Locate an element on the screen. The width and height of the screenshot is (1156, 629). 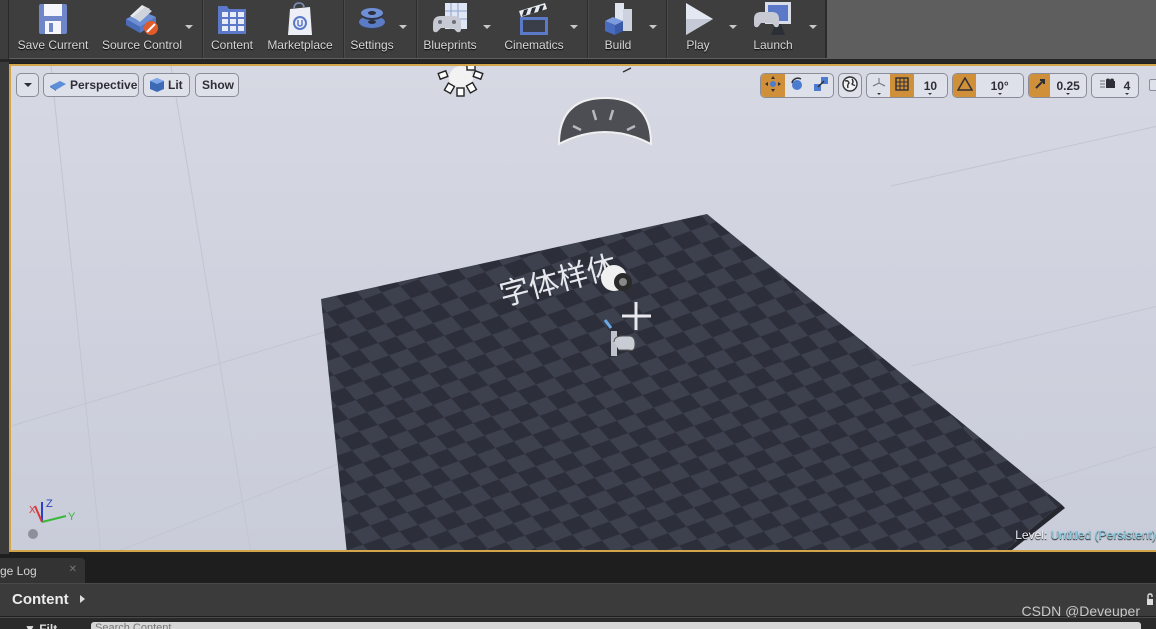
cinematics-dropdown-caret is located at coordinates (574, 28).